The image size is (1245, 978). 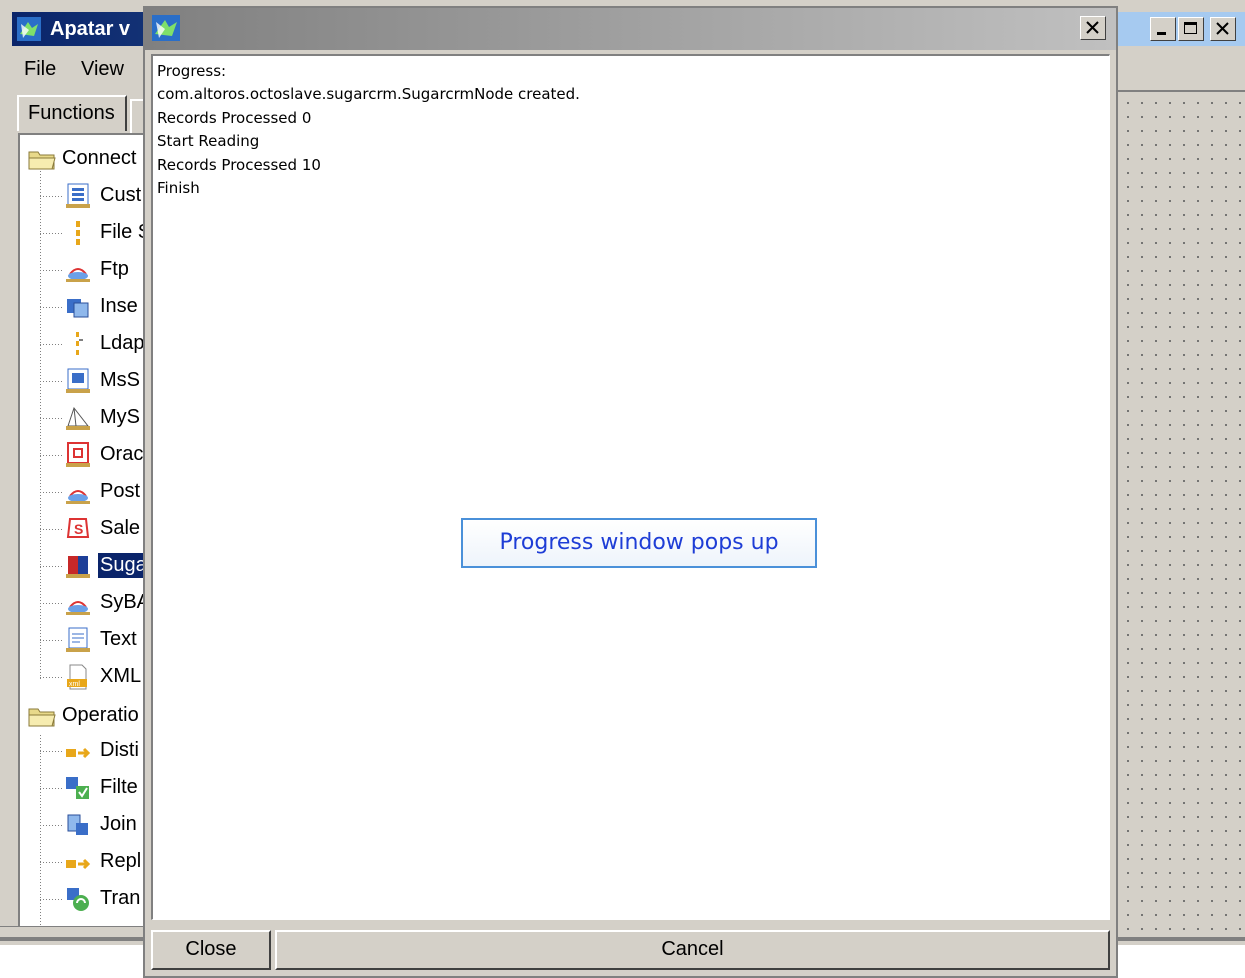 I want to click on tree-group-connectors: Connect, so click(x=86, y=159).